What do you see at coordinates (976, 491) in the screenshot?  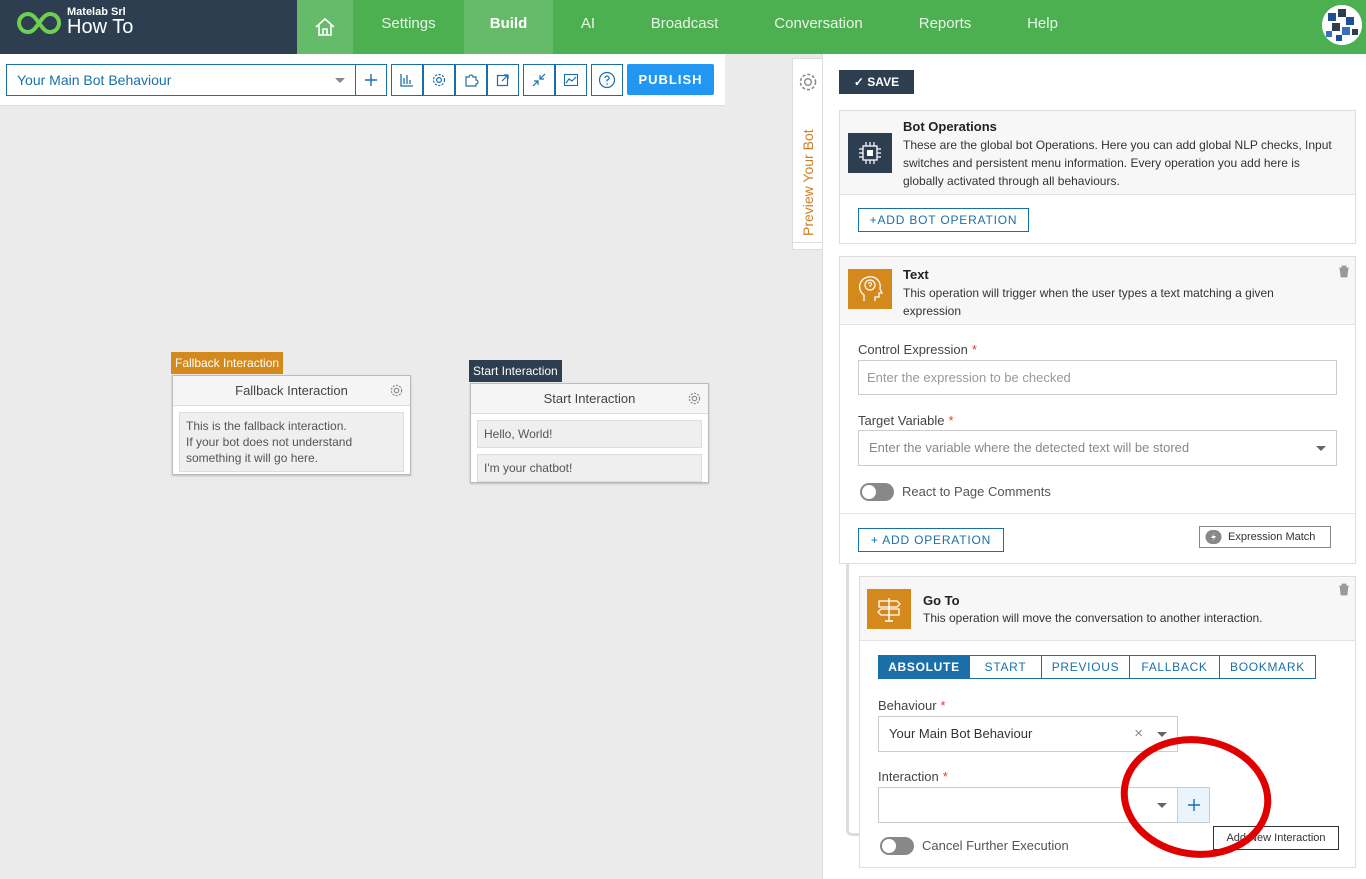 I see `react-comments-label: React to Page Comments` at bounding box center [976, 491].